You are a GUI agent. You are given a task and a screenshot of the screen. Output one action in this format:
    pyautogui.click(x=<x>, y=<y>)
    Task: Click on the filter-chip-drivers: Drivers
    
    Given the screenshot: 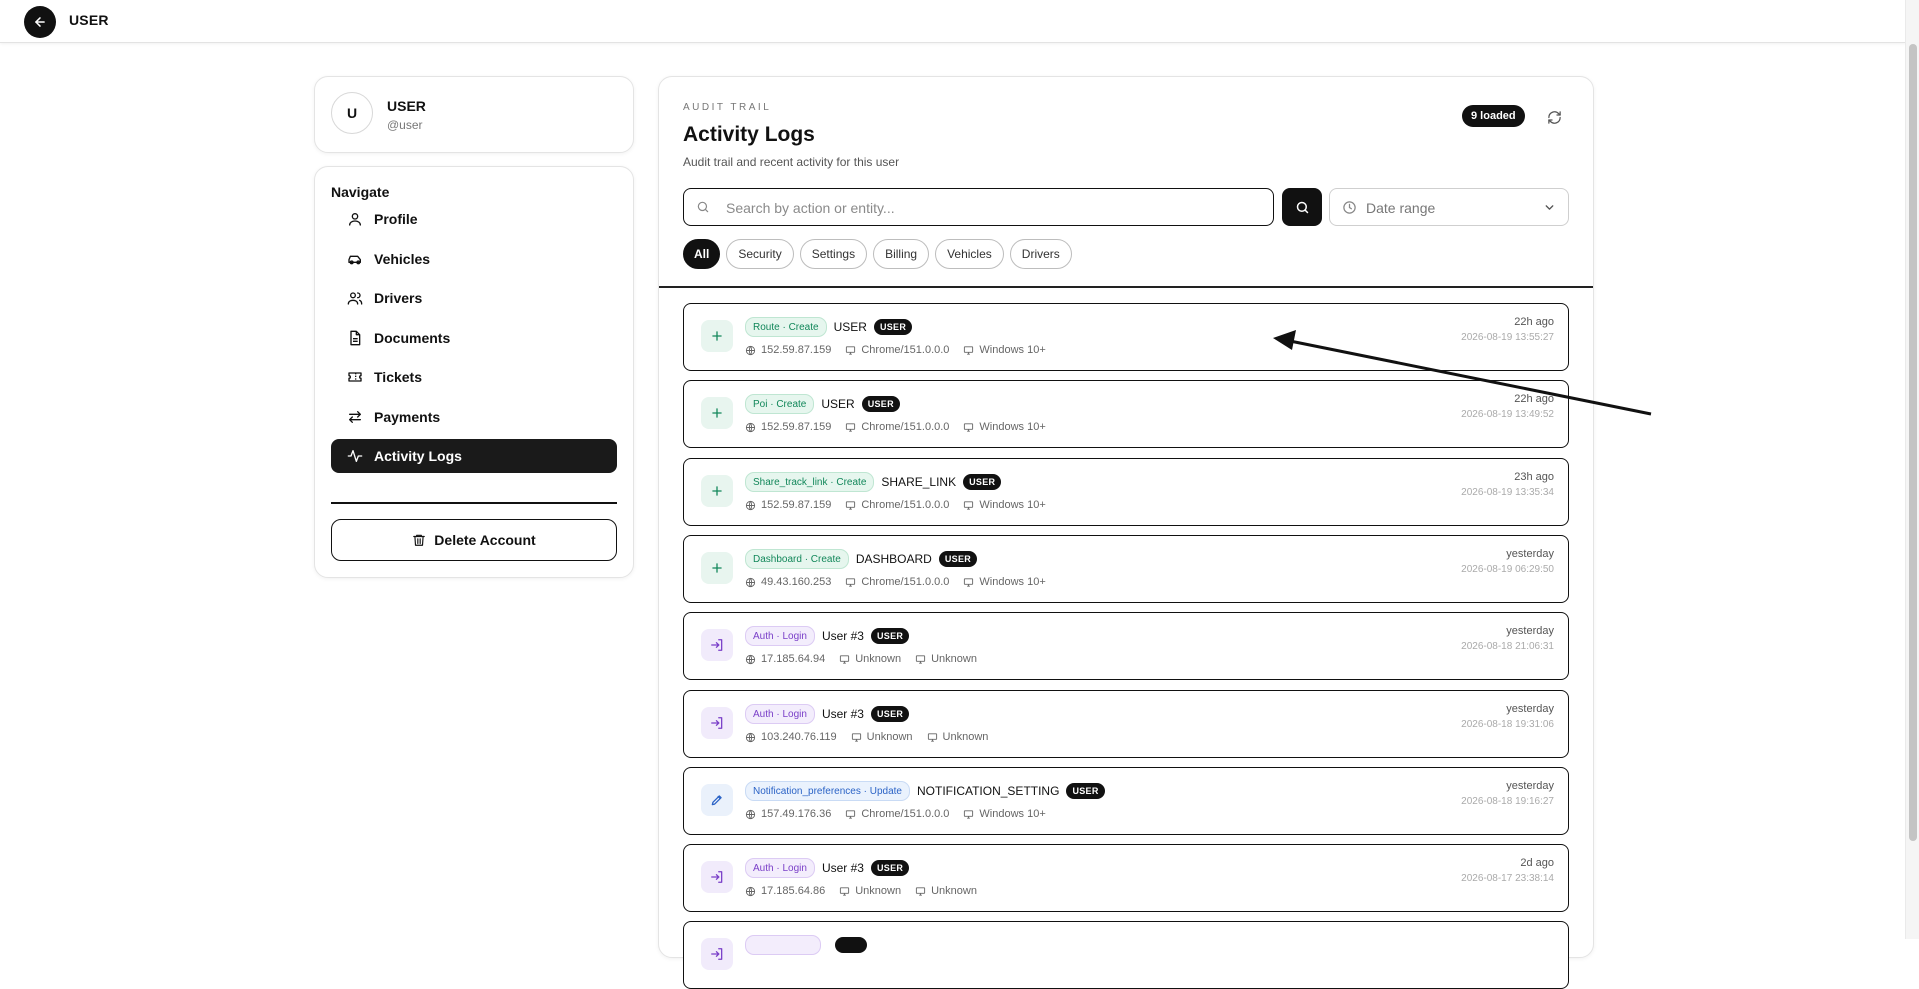 What is the action you would take?
    pyautogui.click(x=1040, y=254)
    